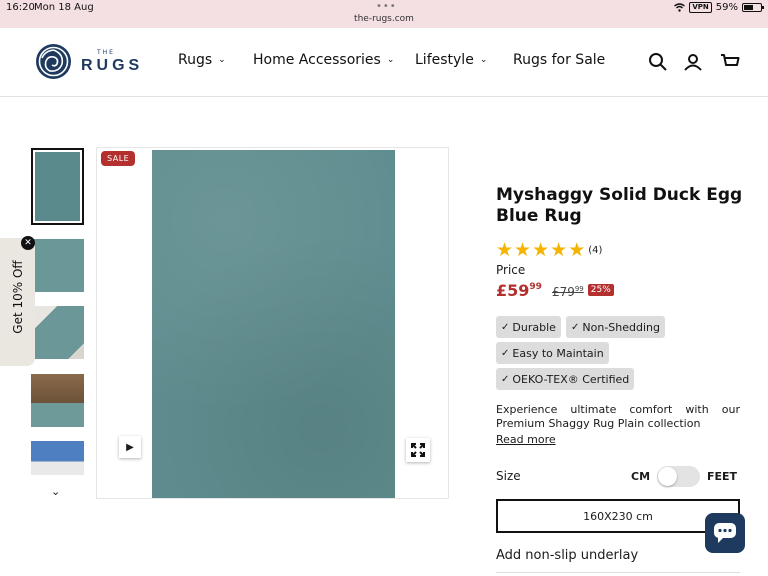 This screenshot has width=768, height=576. What do you see at coordinates (558, 353) in the screenshot?
I see `feature-label: Easy to Maintain` at bounding box center [558, 353].